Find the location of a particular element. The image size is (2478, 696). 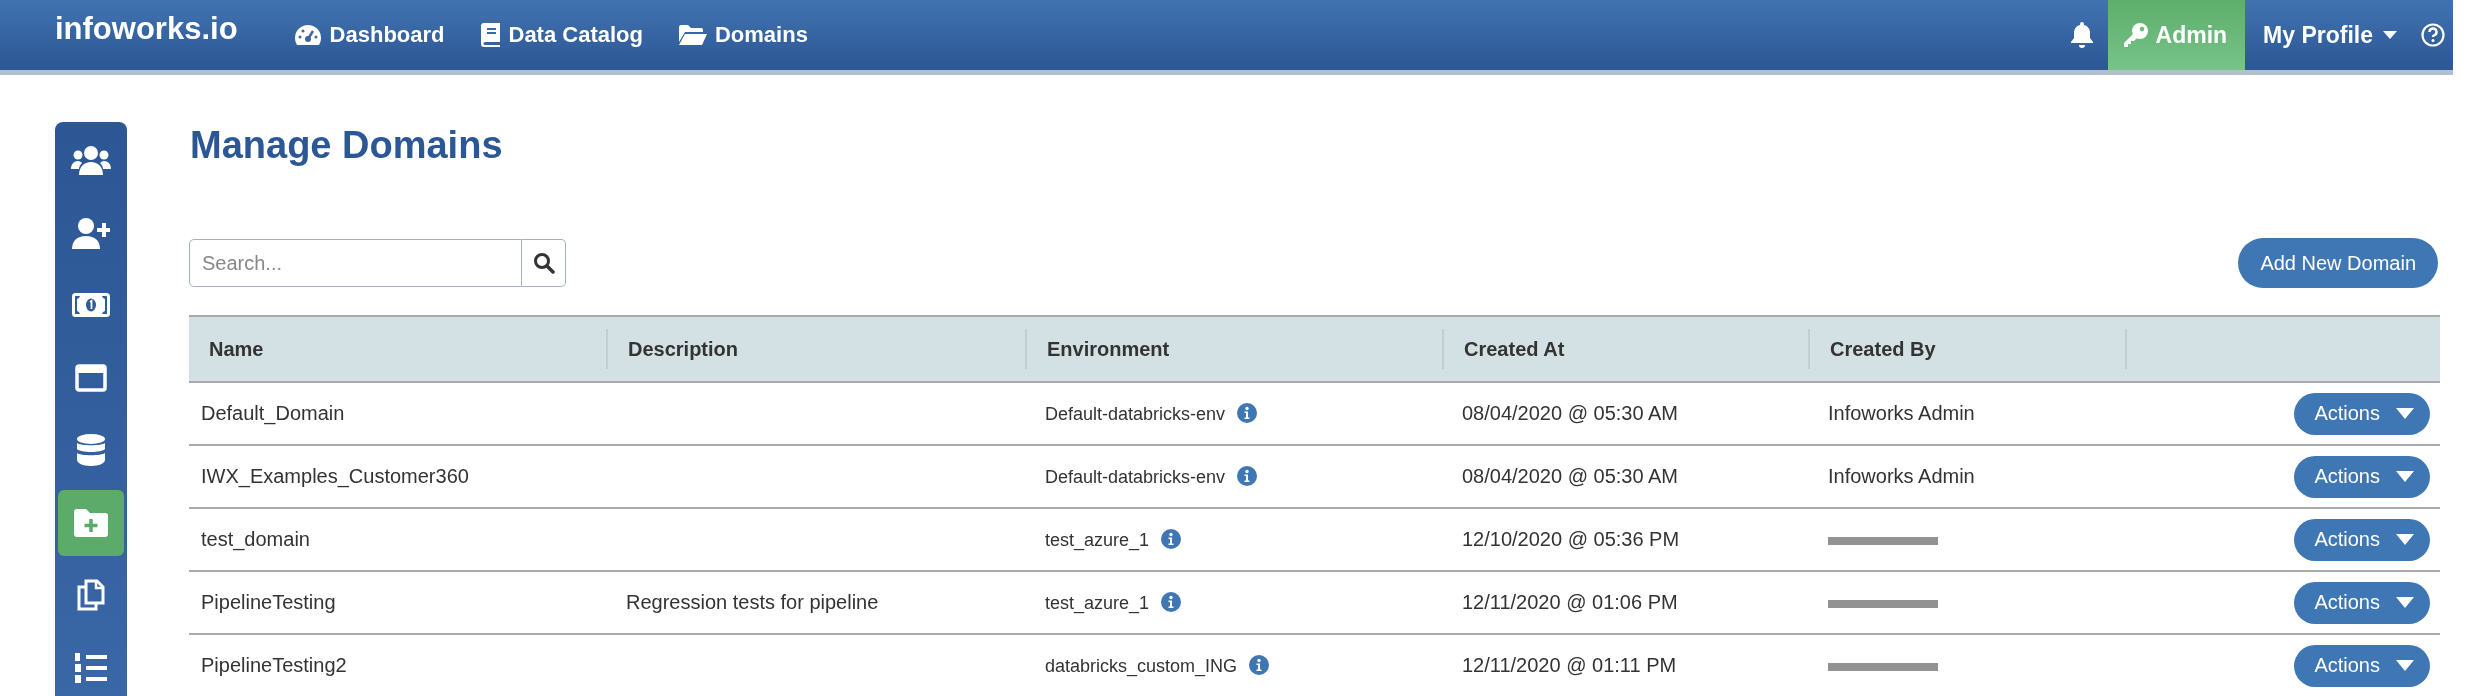

column-header: Created At is located at coordinates (1625, 349).